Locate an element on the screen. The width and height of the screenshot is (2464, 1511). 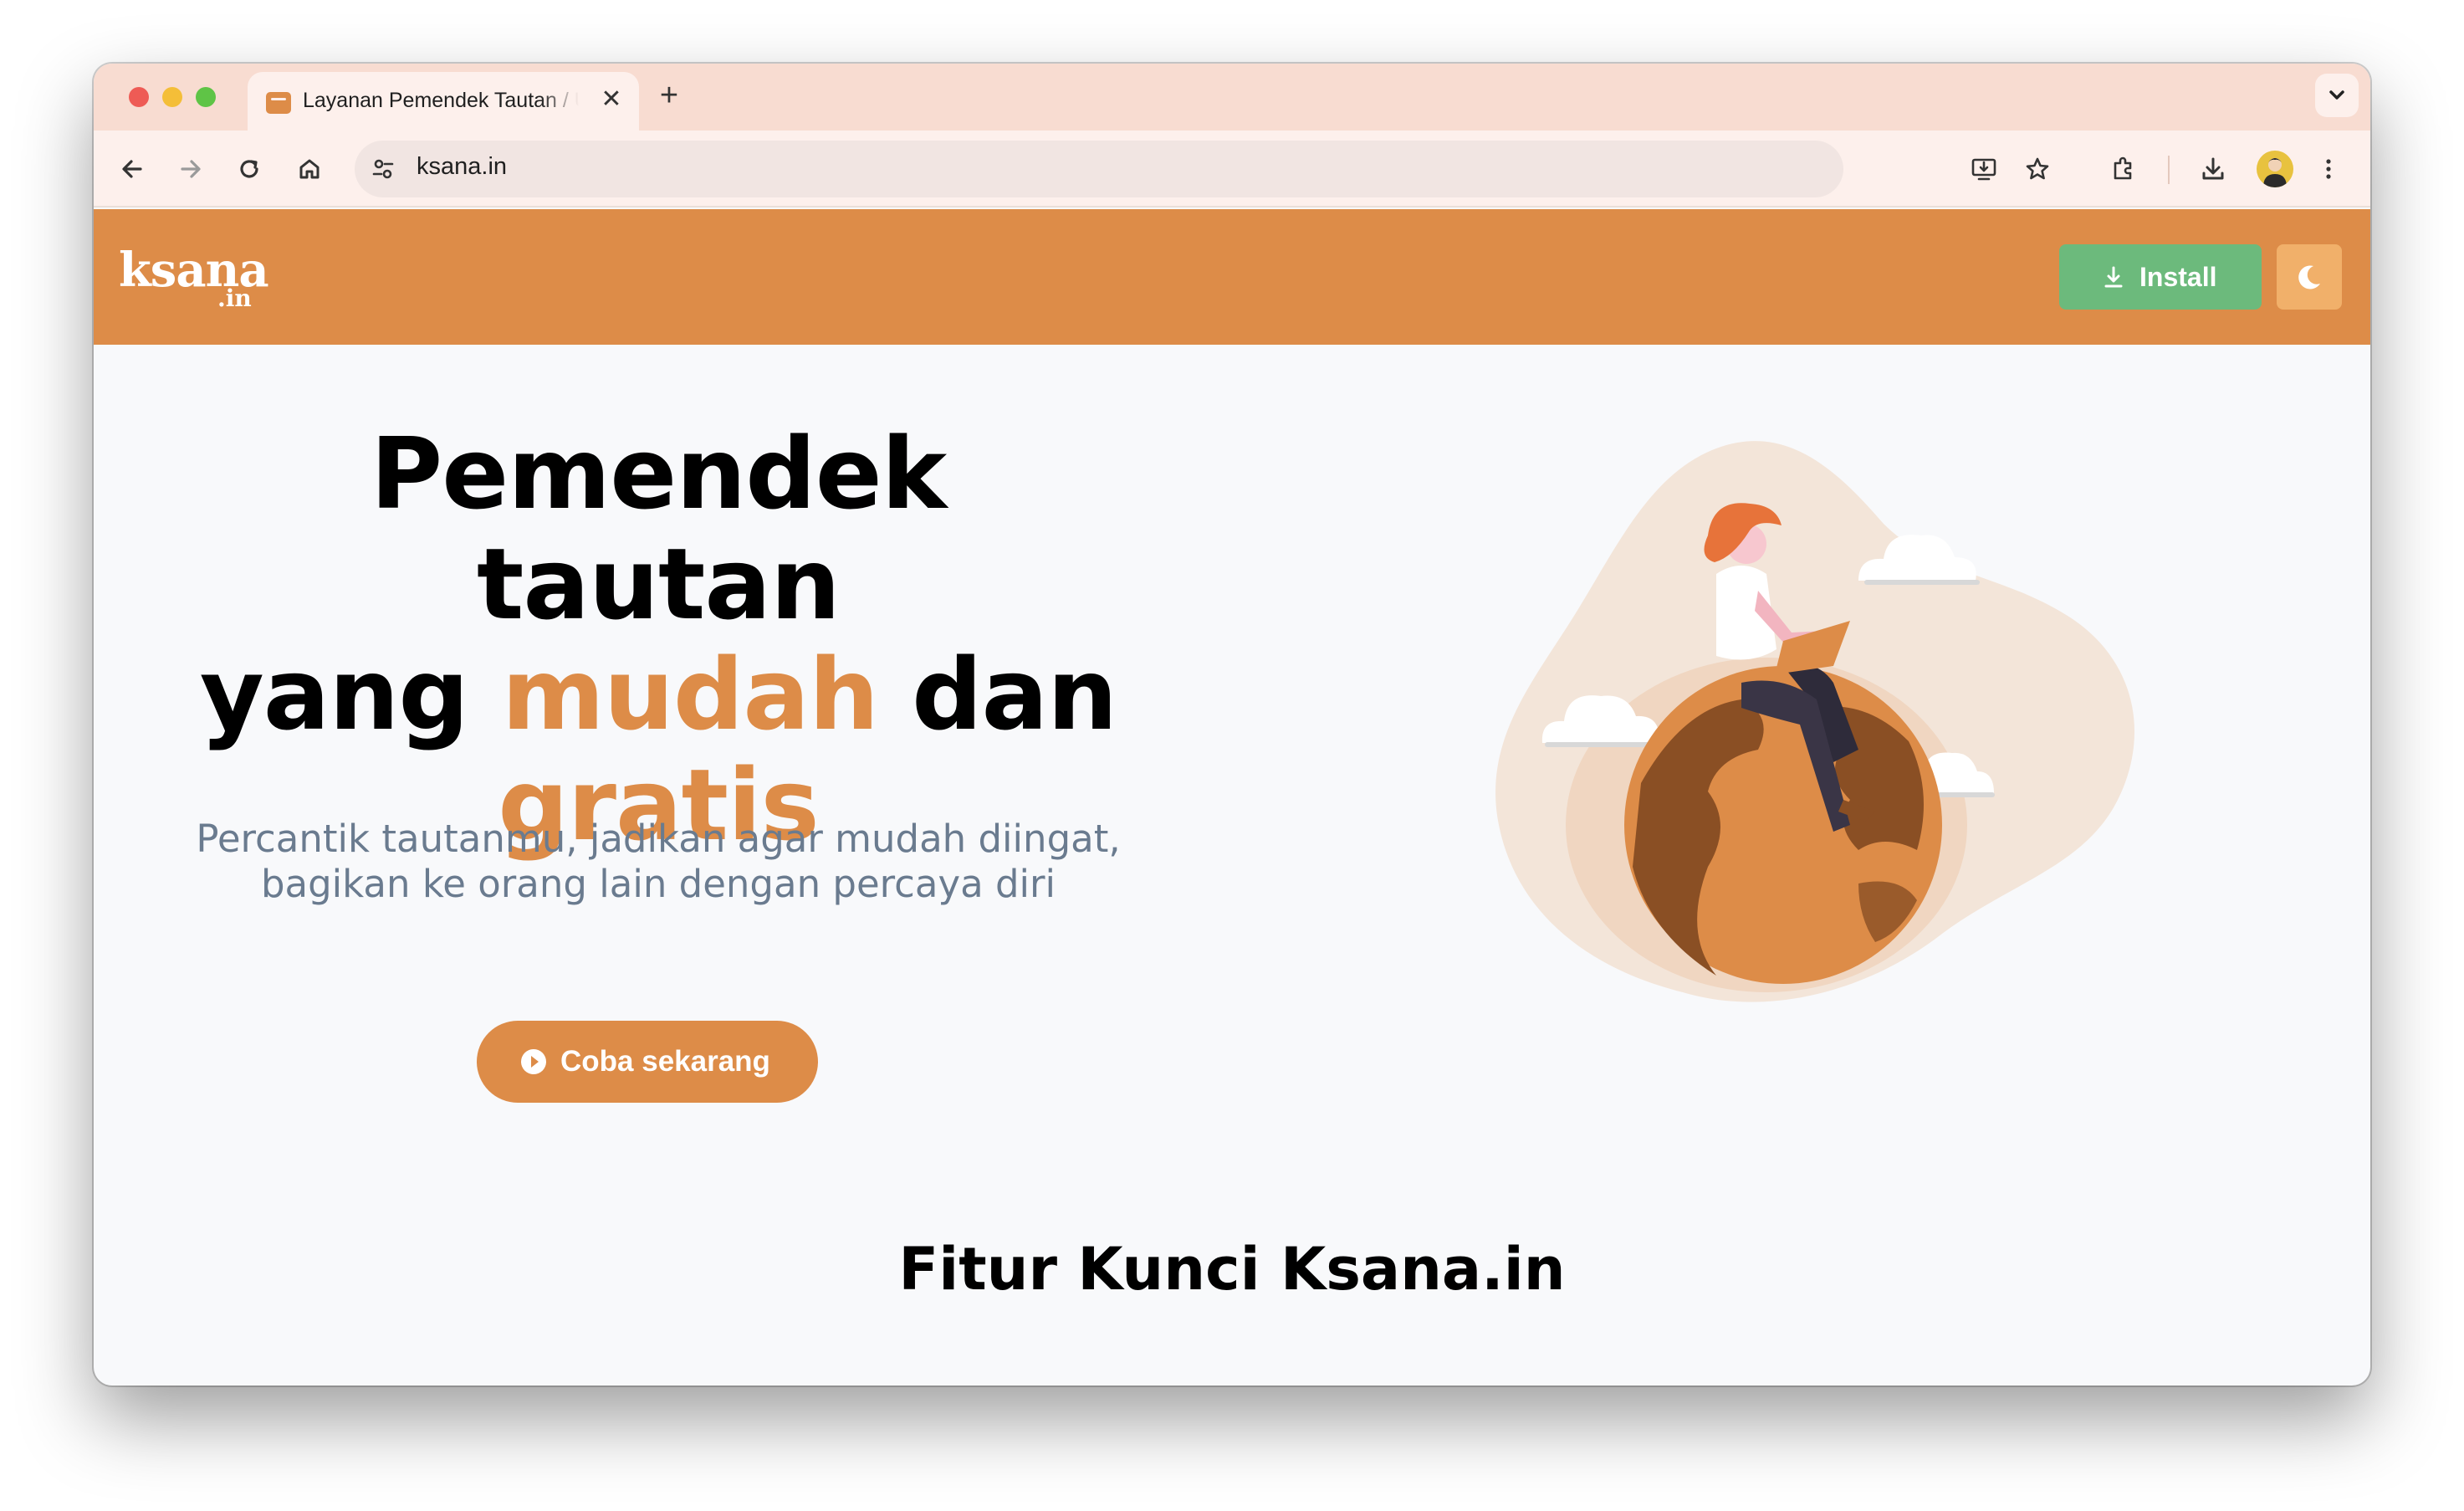
features-title: Fitur Kunci Ksana.in is located at coordinates (1232, 1269).